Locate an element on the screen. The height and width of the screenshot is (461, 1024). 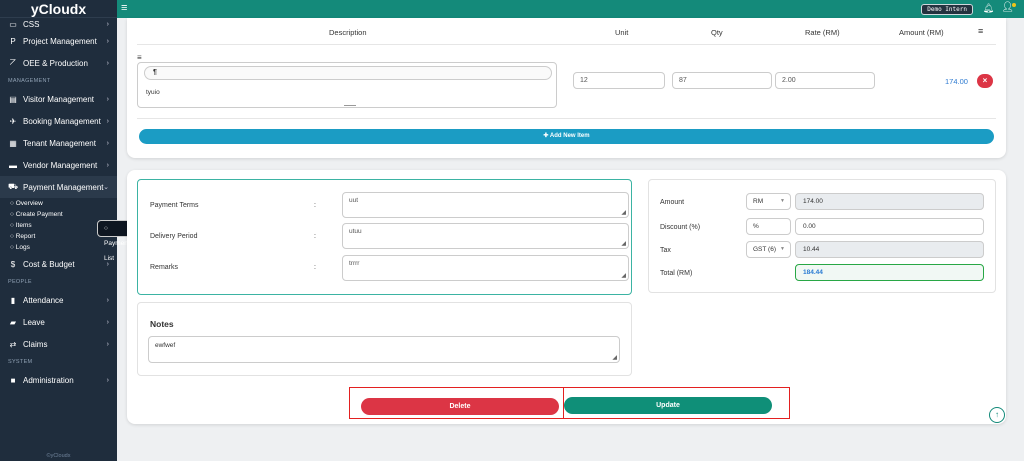
paragraph-icon: ¶ is located at coordinates (155, 72).